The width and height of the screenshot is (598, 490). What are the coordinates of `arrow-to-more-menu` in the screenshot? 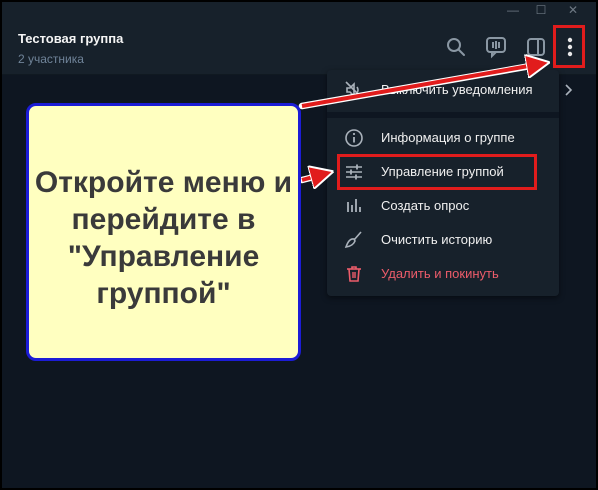 It's located at (420, 86).